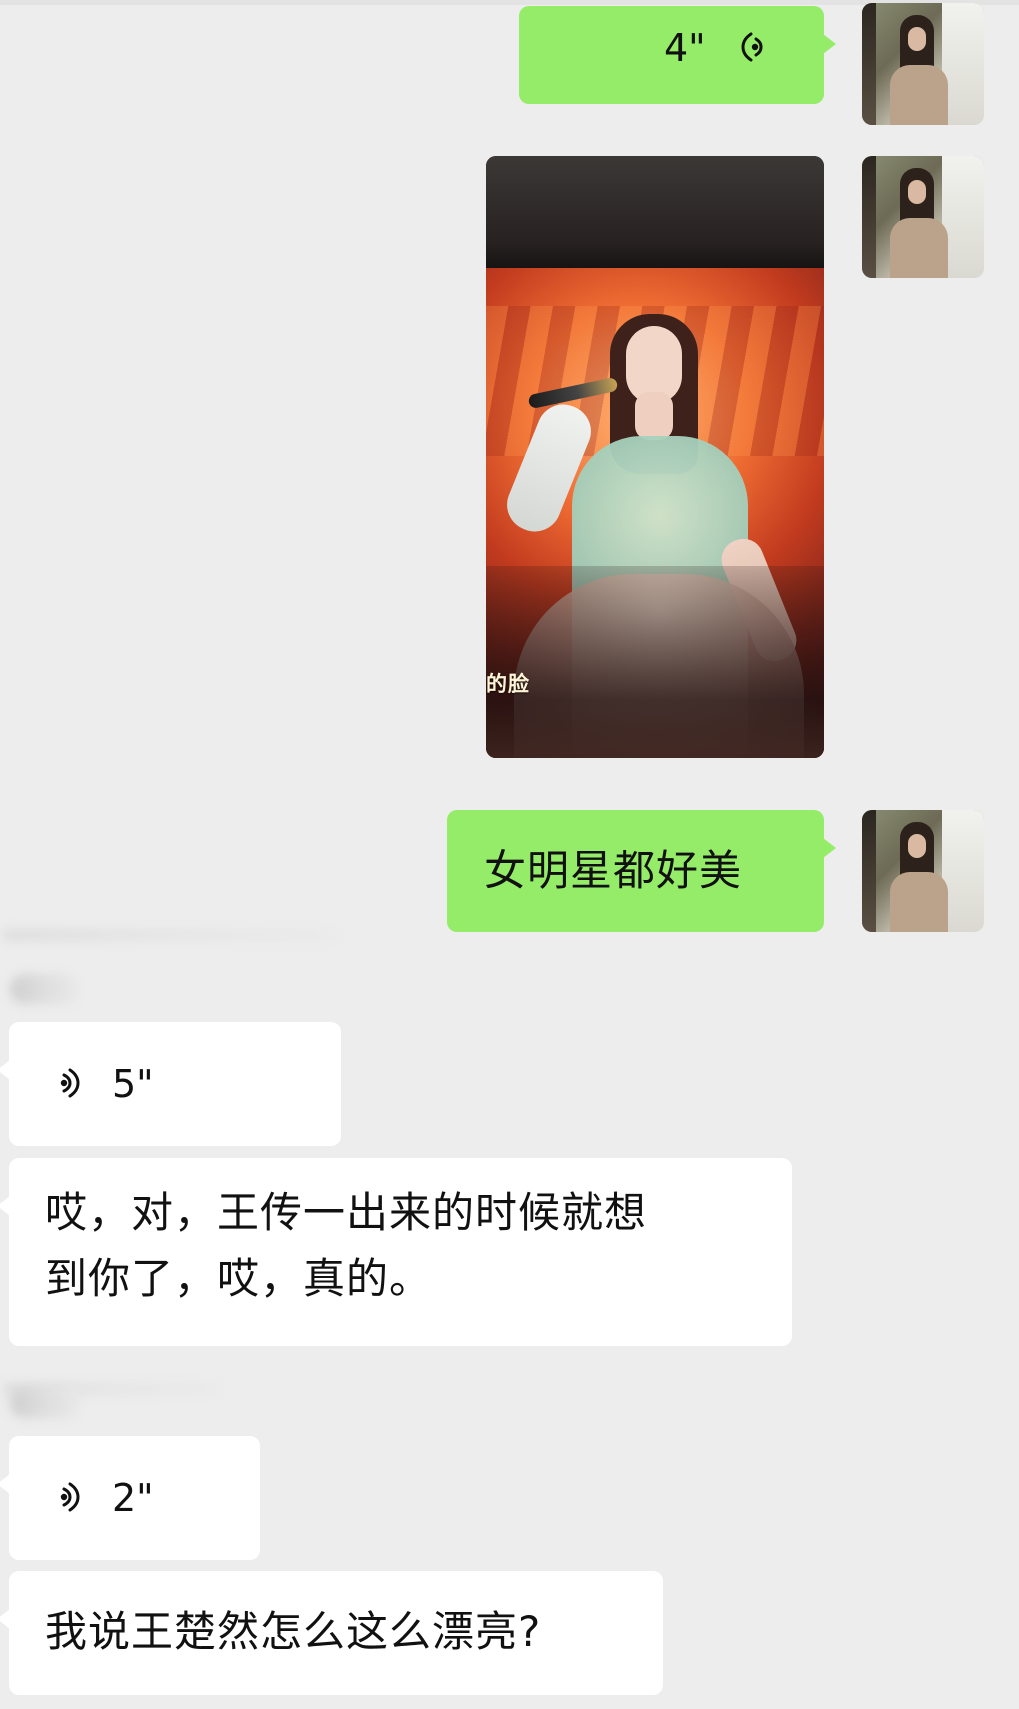 Image resolution: width=1019 pixels, height=1709 pixels. Describe the element at coordinates (655, 457) in the screenshot. I see `shared-photo: 的脸` at that location.